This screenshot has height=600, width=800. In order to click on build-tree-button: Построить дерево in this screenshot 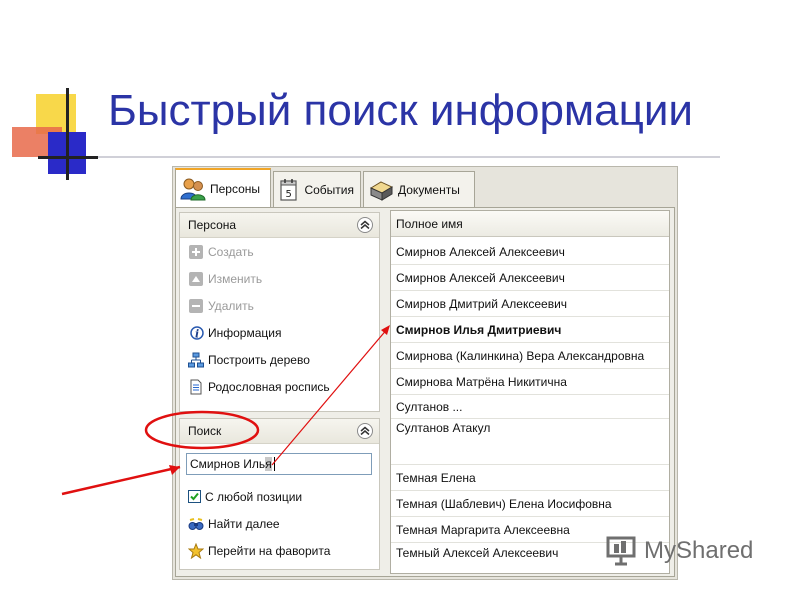, I will do `click(279, 359)`.